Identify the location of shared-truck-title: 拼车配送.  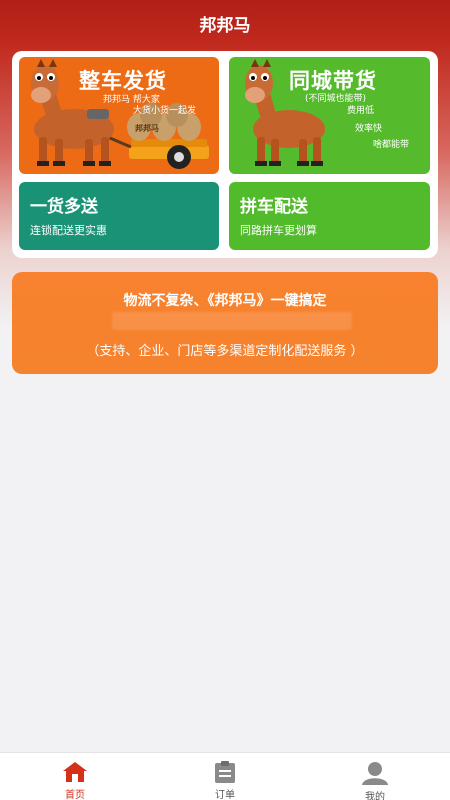
(274, 207).